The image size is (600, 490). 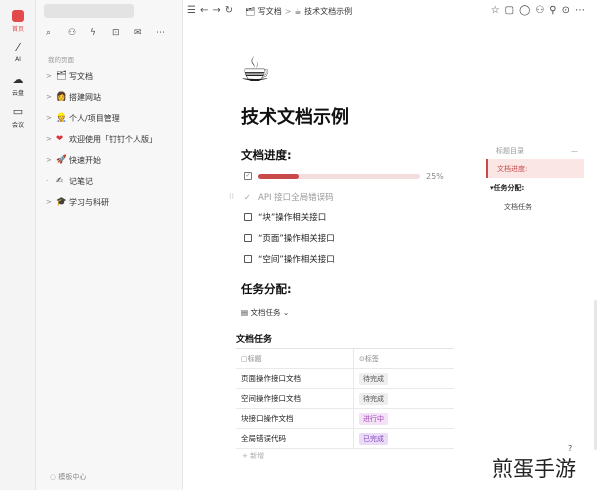 I want to click on collapse-icon: —, so click(x=574, y=151).